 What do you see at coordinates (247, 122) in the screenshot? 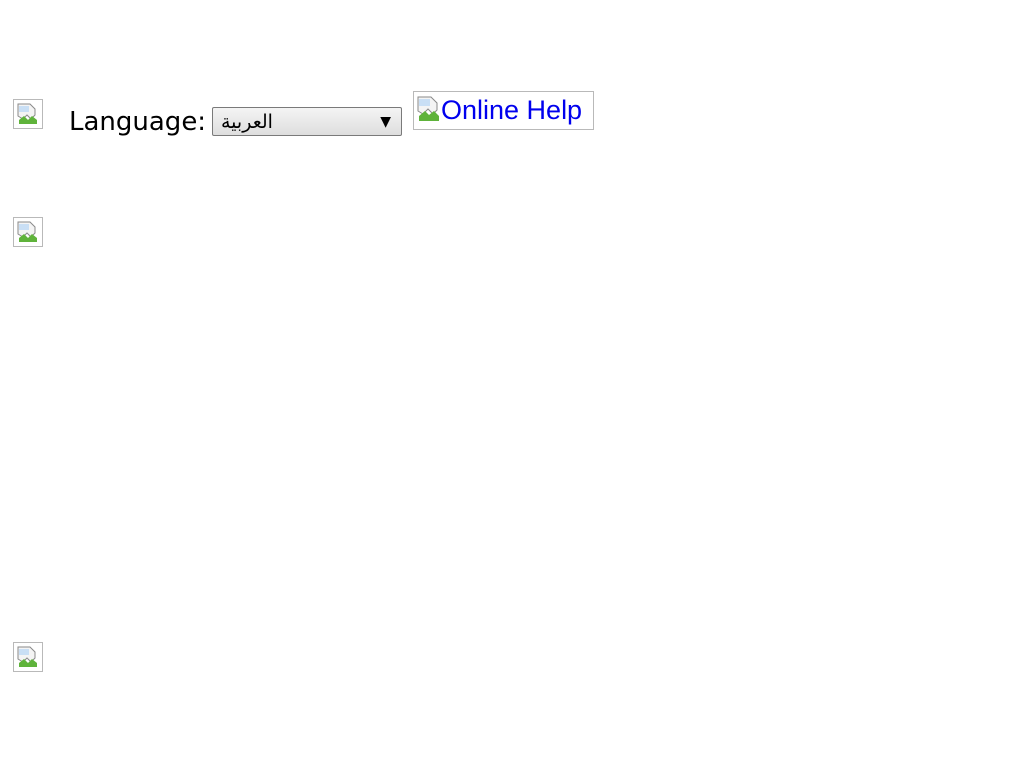
I see `language-selected-value: العربية` at bounding box center [247, 122].